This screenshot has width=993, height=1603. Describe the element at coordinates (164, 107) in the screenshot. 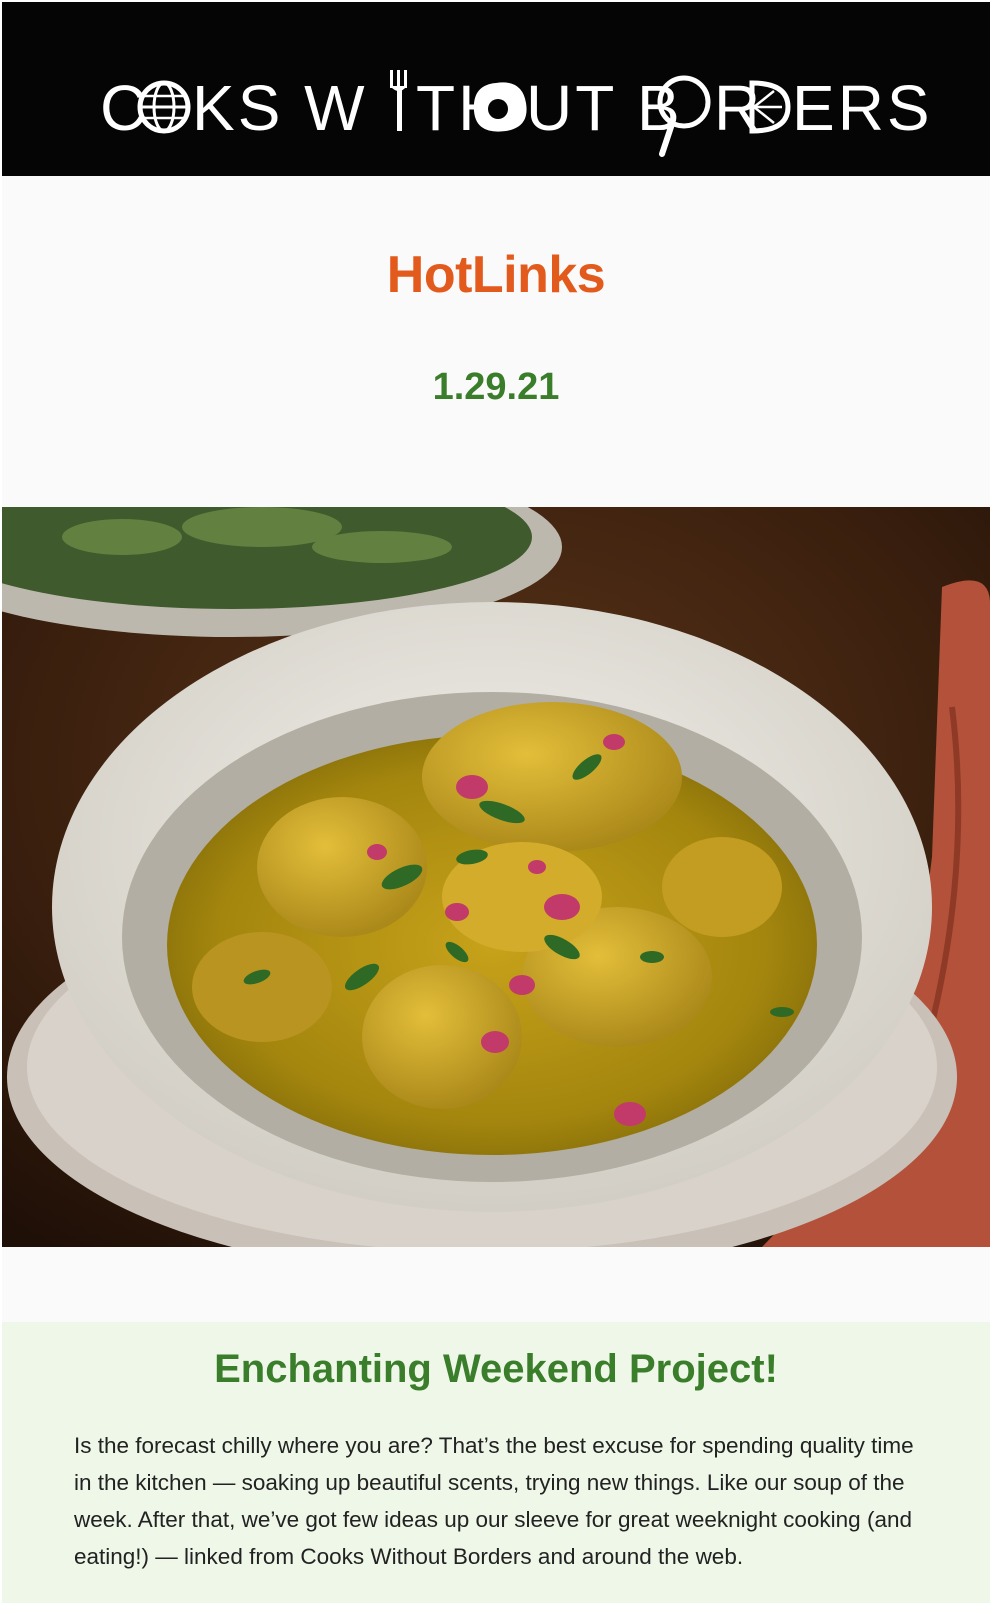

I see `globe-icon` at that location.